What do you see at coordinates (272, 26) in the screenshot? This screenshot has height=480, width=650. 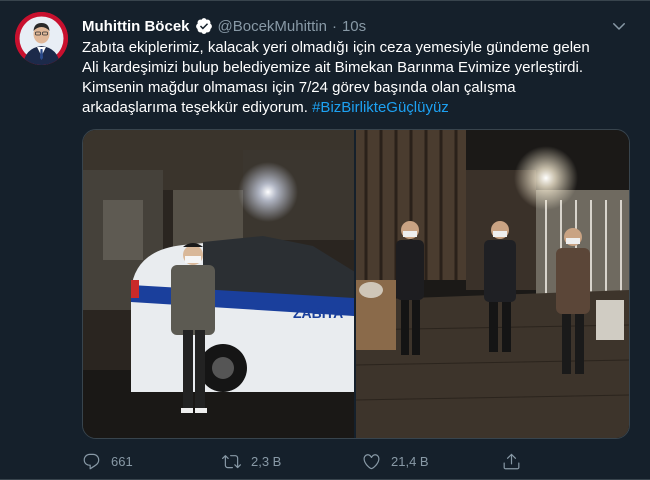 I see `author-handle: @BocekMuhittin` at bounding box center [272, 26].